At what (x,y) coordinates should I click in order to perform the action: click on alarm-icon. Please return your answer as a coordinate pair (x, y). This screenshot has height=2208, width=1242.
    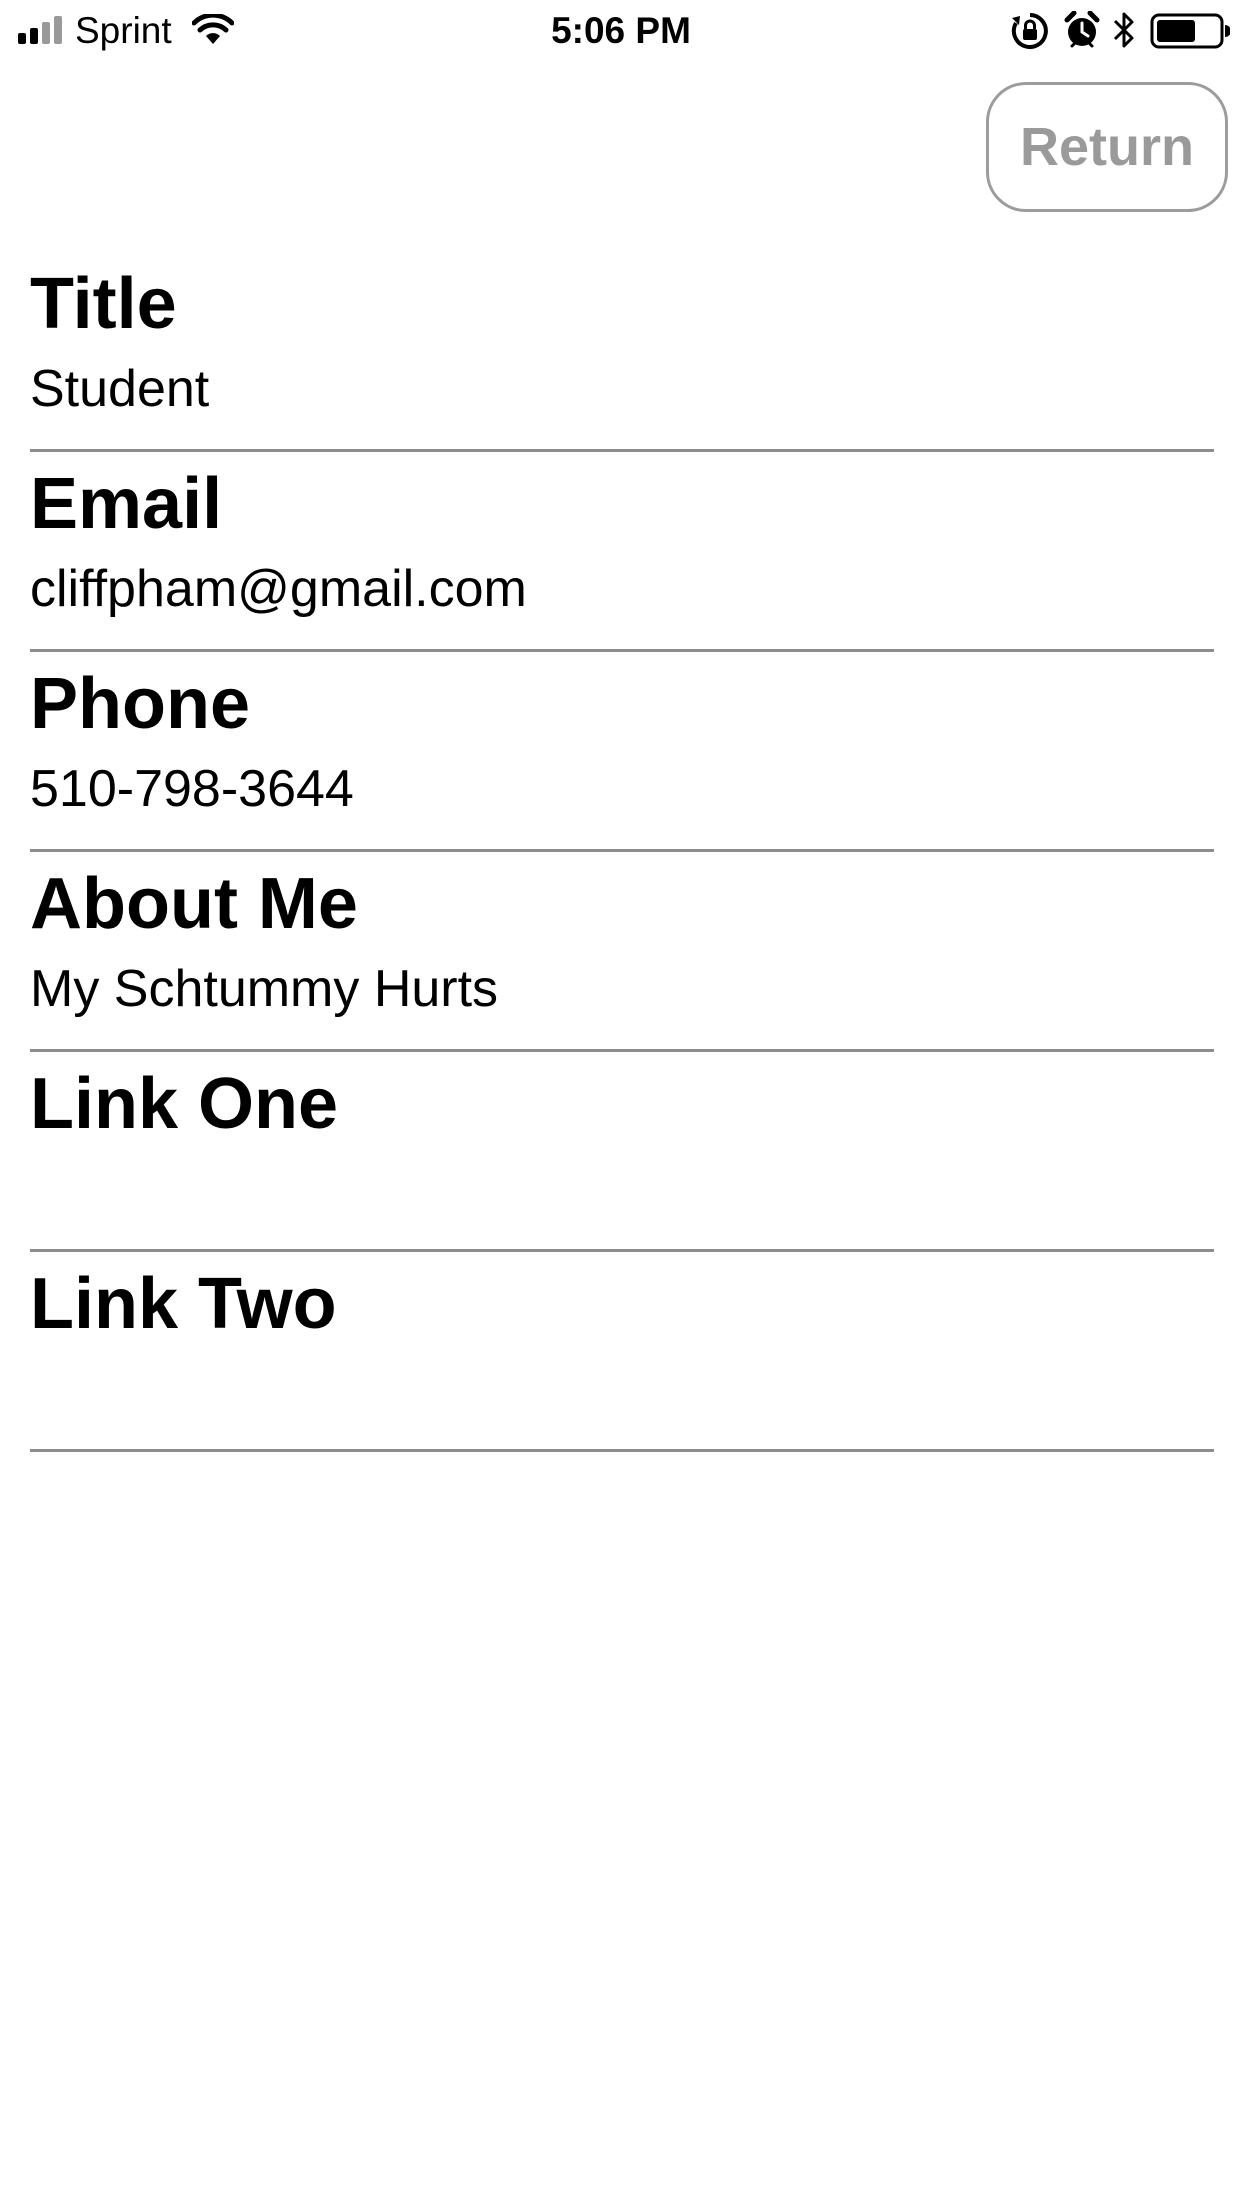
    Looking at the image, I should click on (1082, 29).